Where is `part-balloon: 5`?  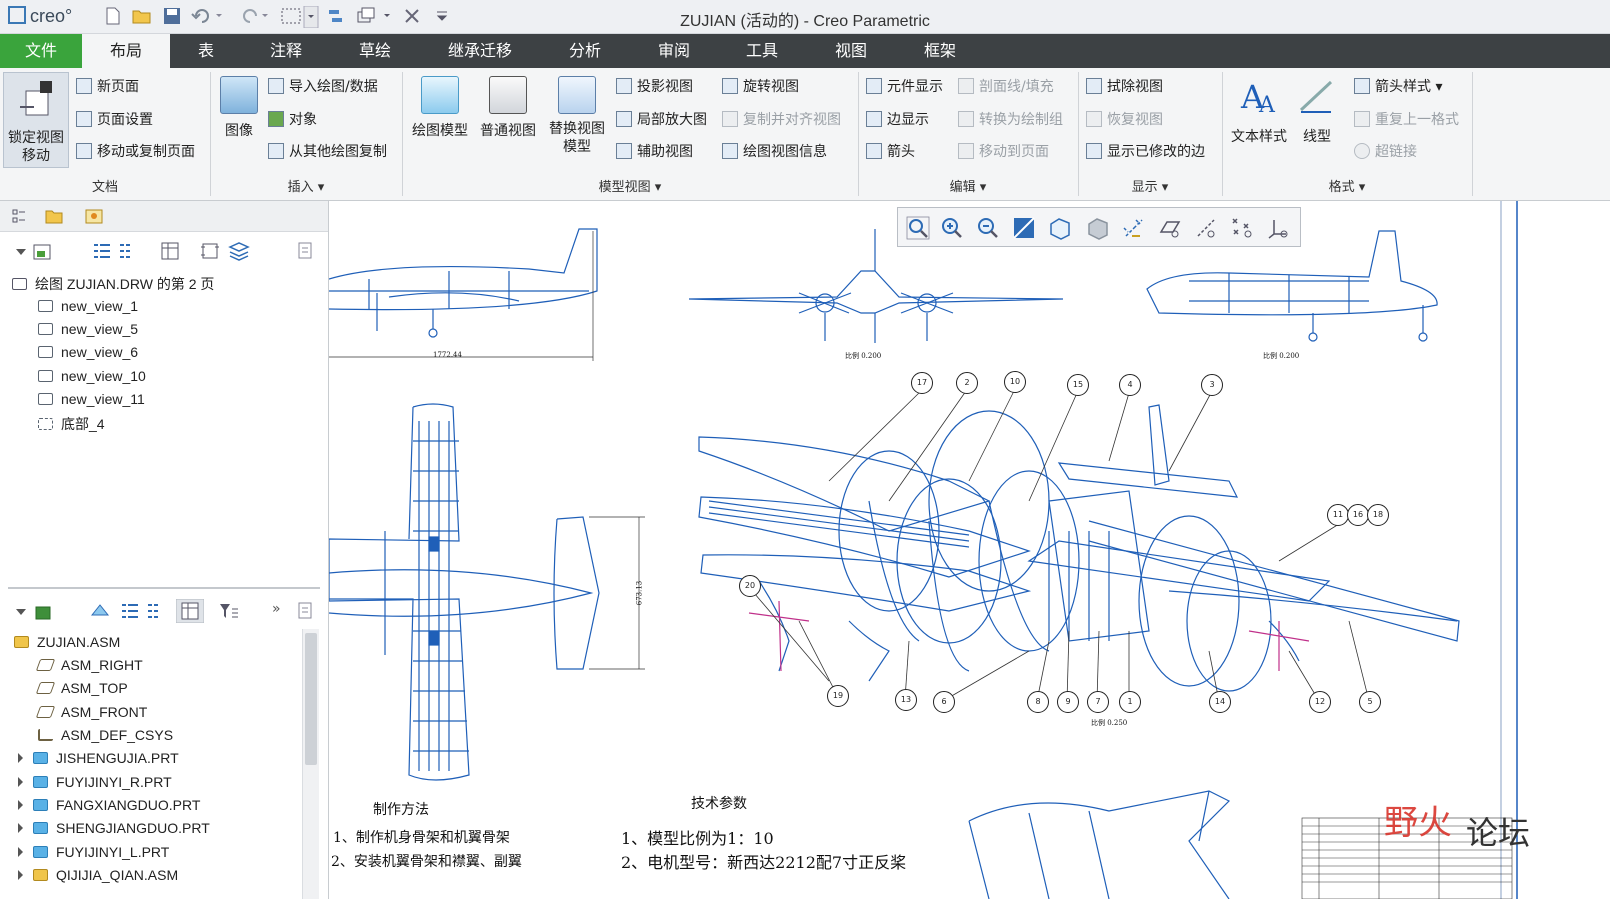
part-balloon: 5 is located at coordinates (1370, 702).